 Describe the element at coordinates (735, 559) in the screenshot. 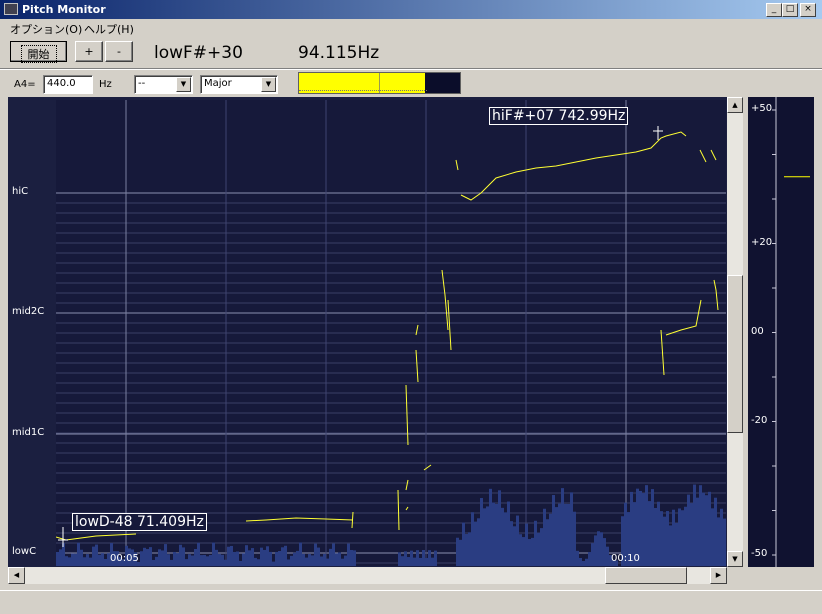

I see `scroll-down-arrow-icon: ▼` at that location.